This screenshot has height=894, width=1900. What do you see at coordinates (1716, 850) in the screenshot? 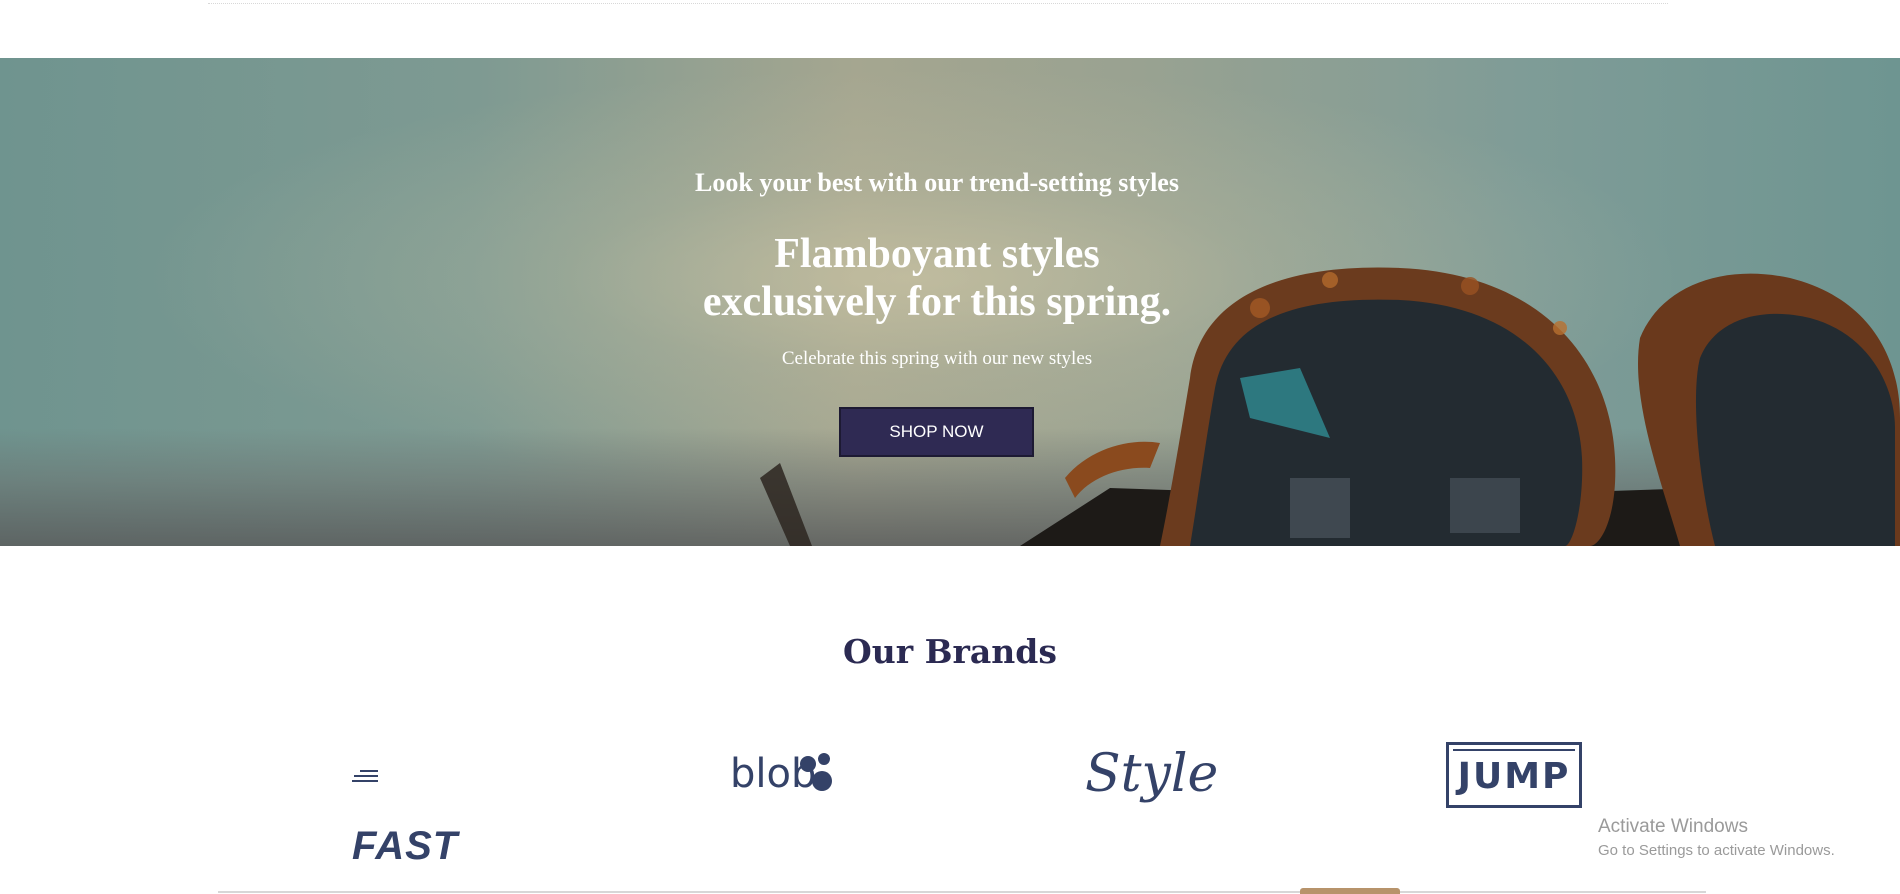
I see `watermark-subtitle: Go to Settings to activate Windows.` at bounding box center [1716, 850].